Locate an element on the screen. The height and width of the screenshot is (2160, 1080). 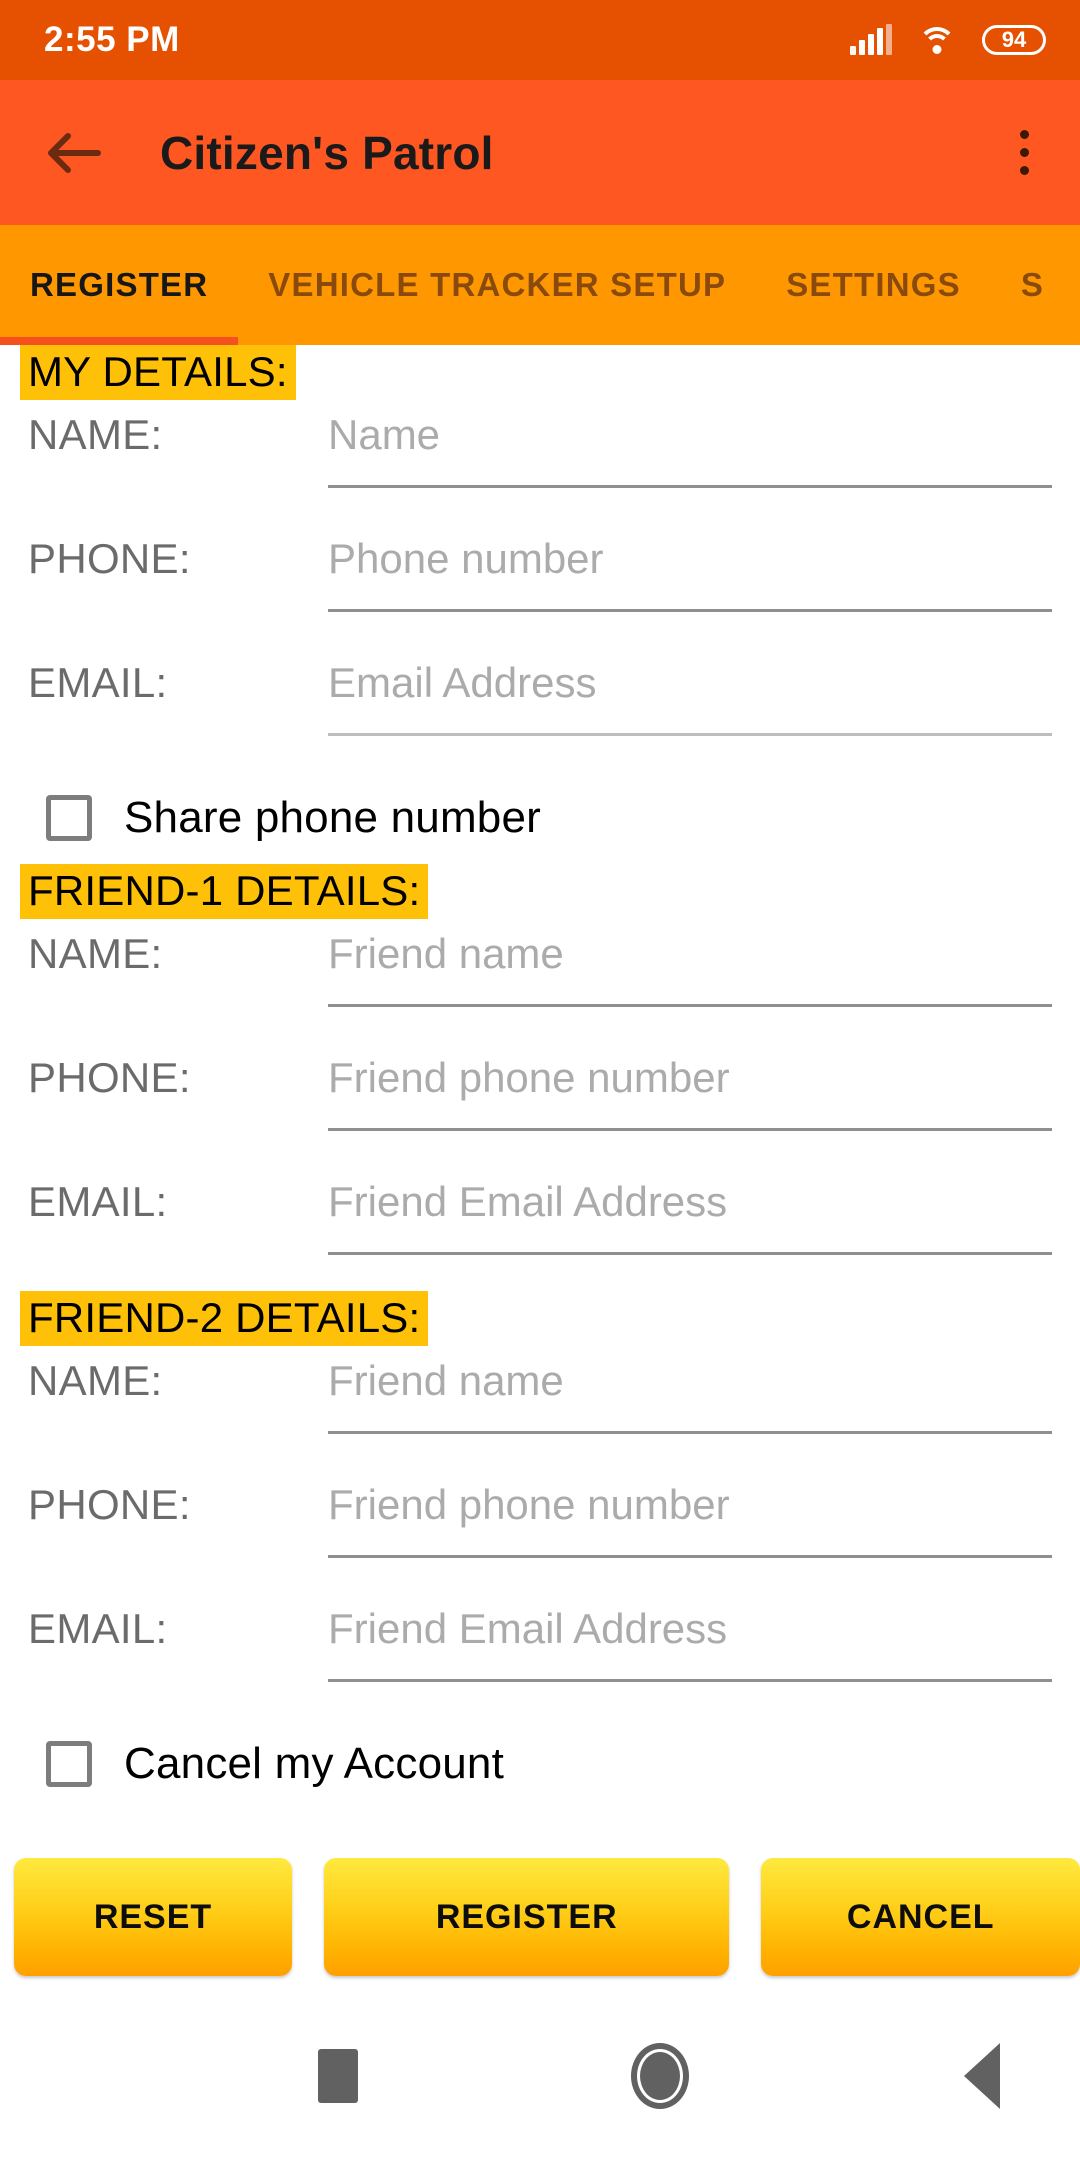
square-recents-icon is located at coordinates (338, 2076).